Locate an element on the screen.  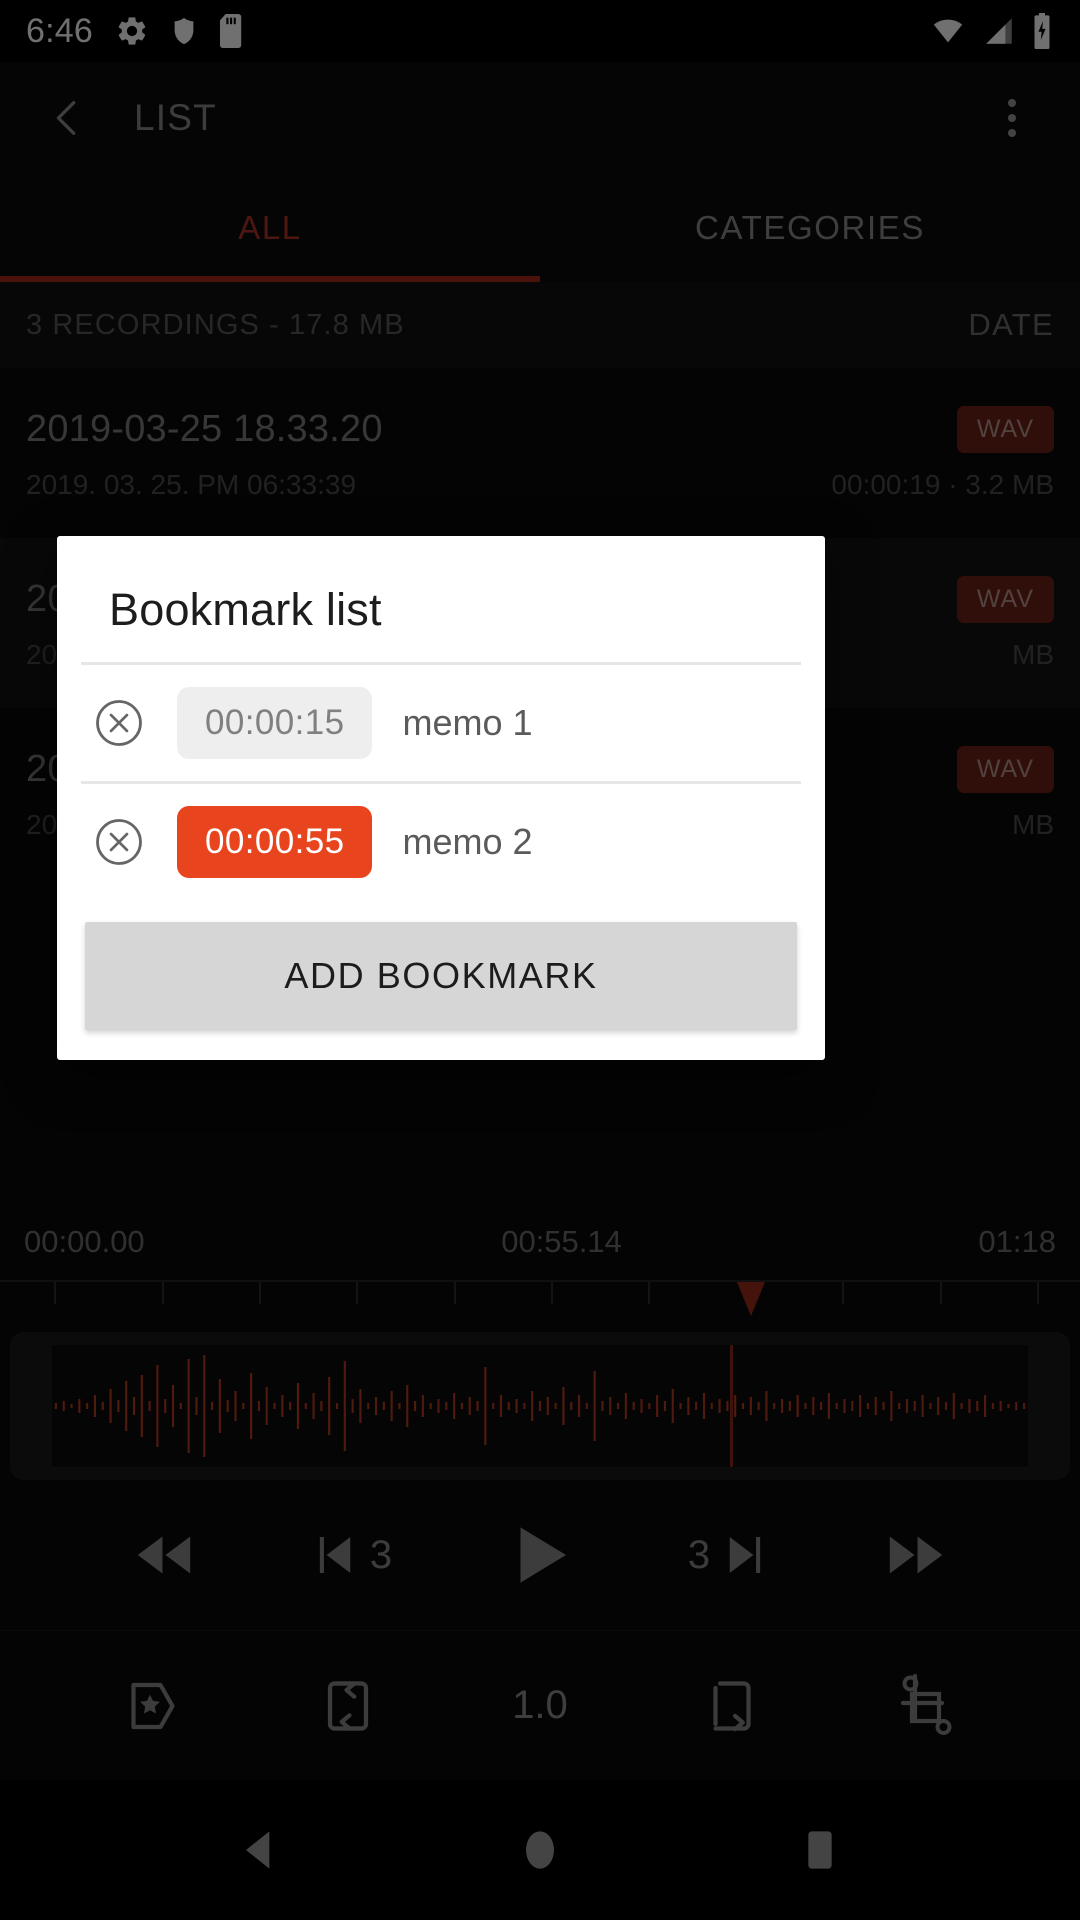
timeline-labels: 00:00.00 00:55.14 01:18 is located at coordinates (540, 1242).